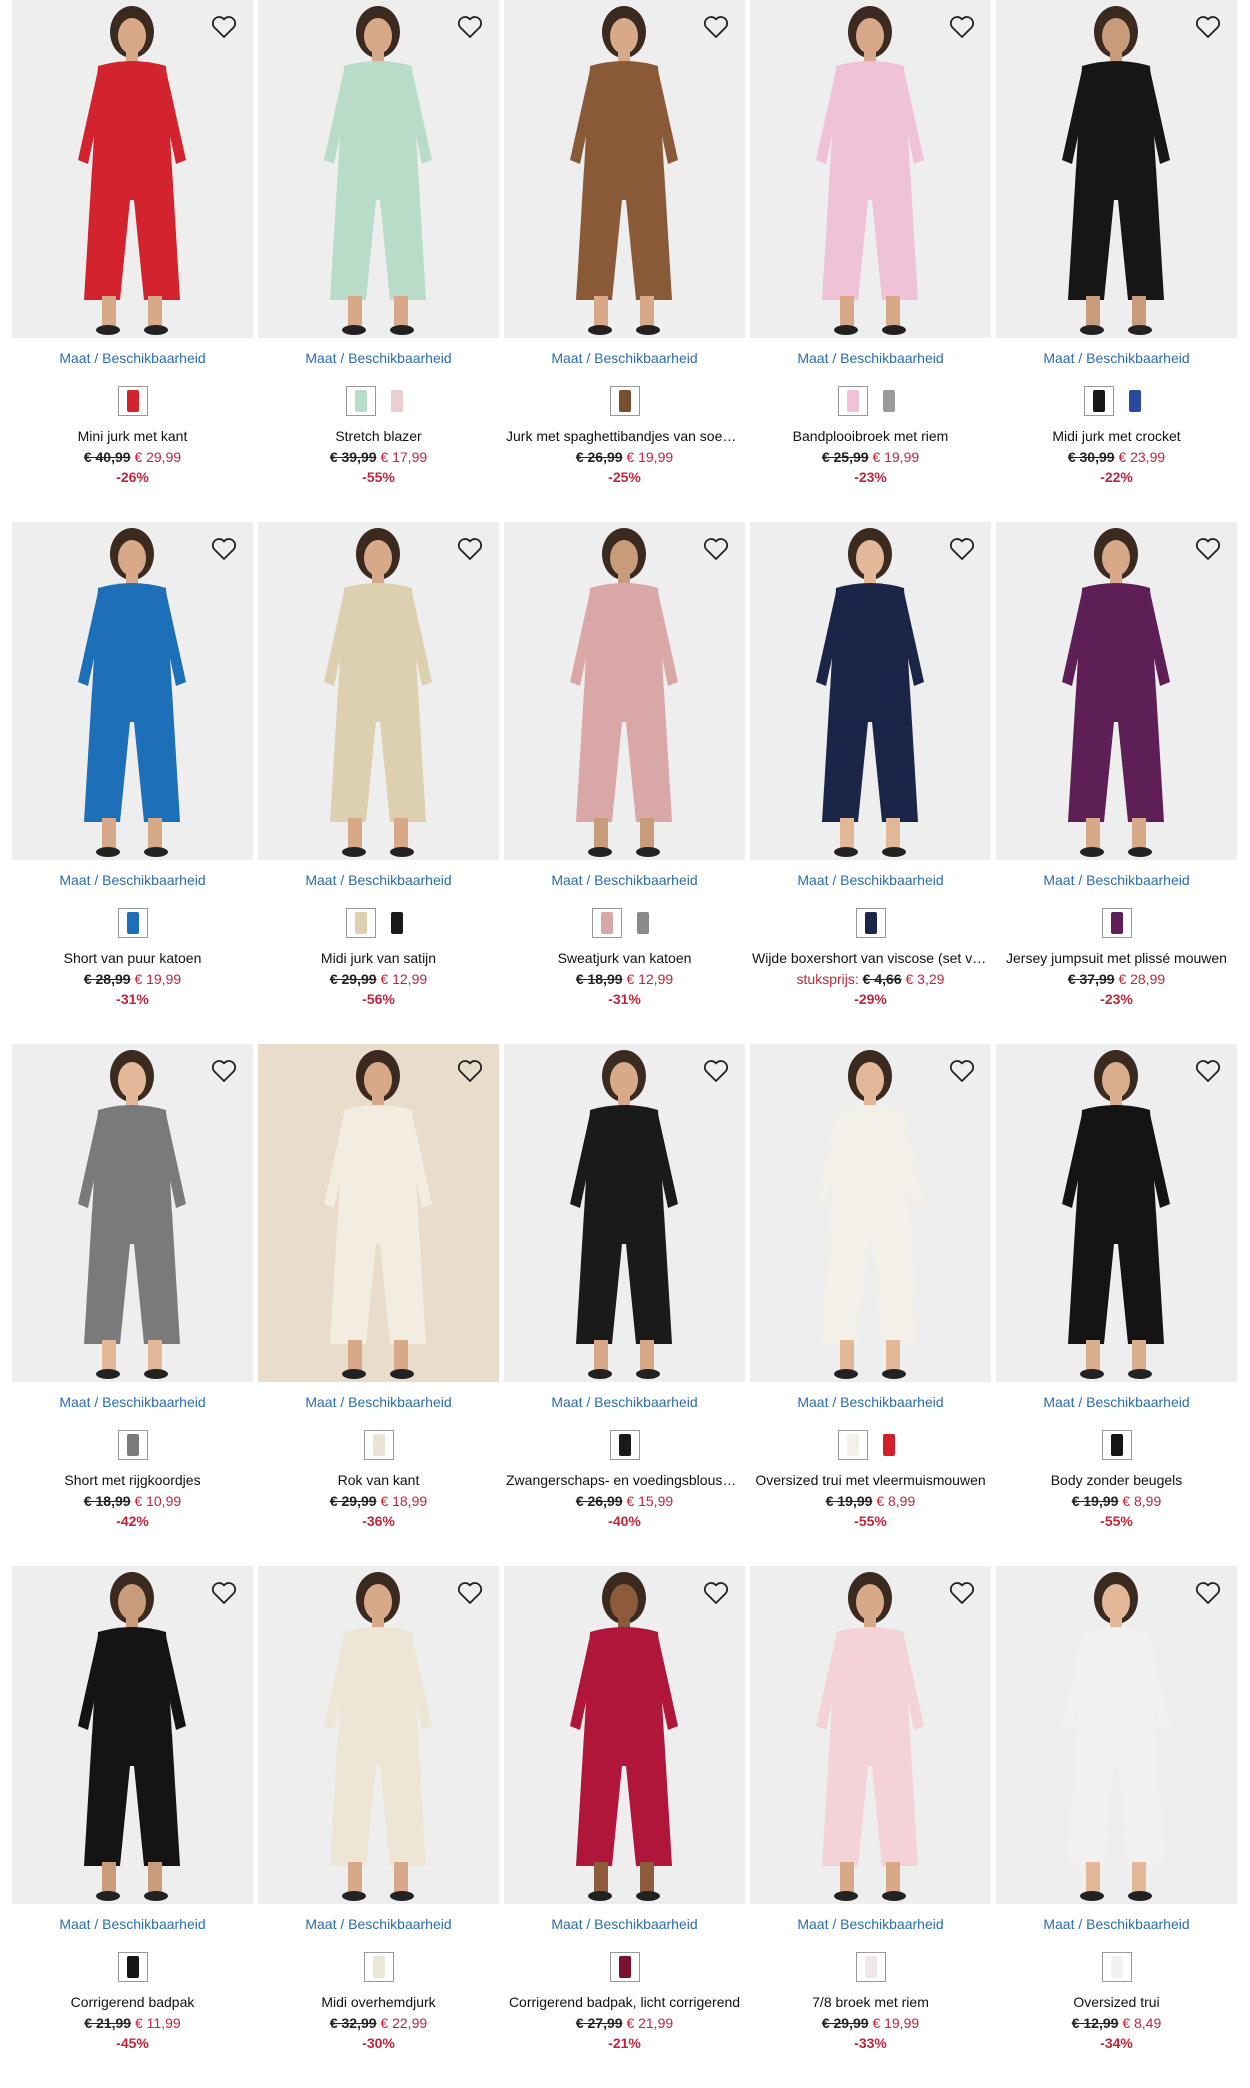 Image resolution: width=1250 pixels, height=2088 pixels. Describe the element at coordinates (378, 1481) in the screenshot. I see `product-name: Rok van kant` at that location.